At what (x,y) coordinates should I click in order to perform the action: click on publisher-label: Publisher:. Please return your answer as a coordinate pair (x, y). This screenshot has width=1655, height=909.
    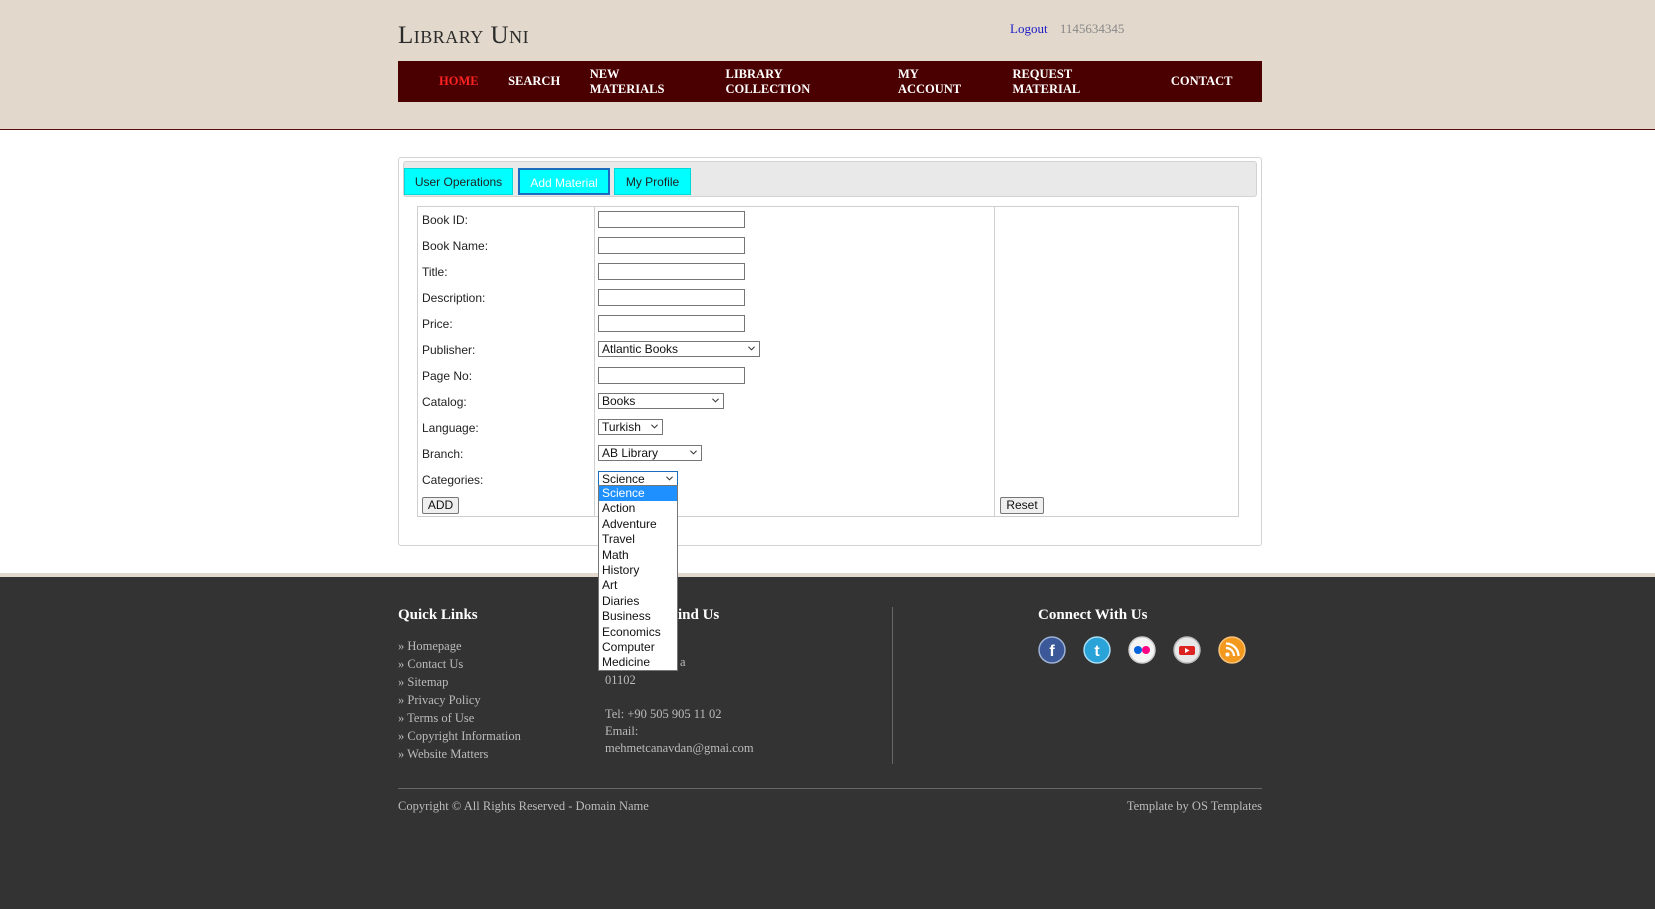
    Looking at the image, I should click on (449, 350).